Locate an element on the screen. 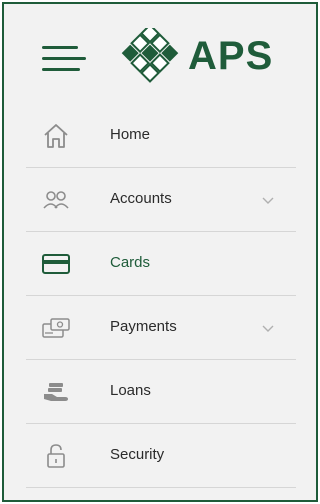  menu-item-label: Home is located at coordinates (130, 134).